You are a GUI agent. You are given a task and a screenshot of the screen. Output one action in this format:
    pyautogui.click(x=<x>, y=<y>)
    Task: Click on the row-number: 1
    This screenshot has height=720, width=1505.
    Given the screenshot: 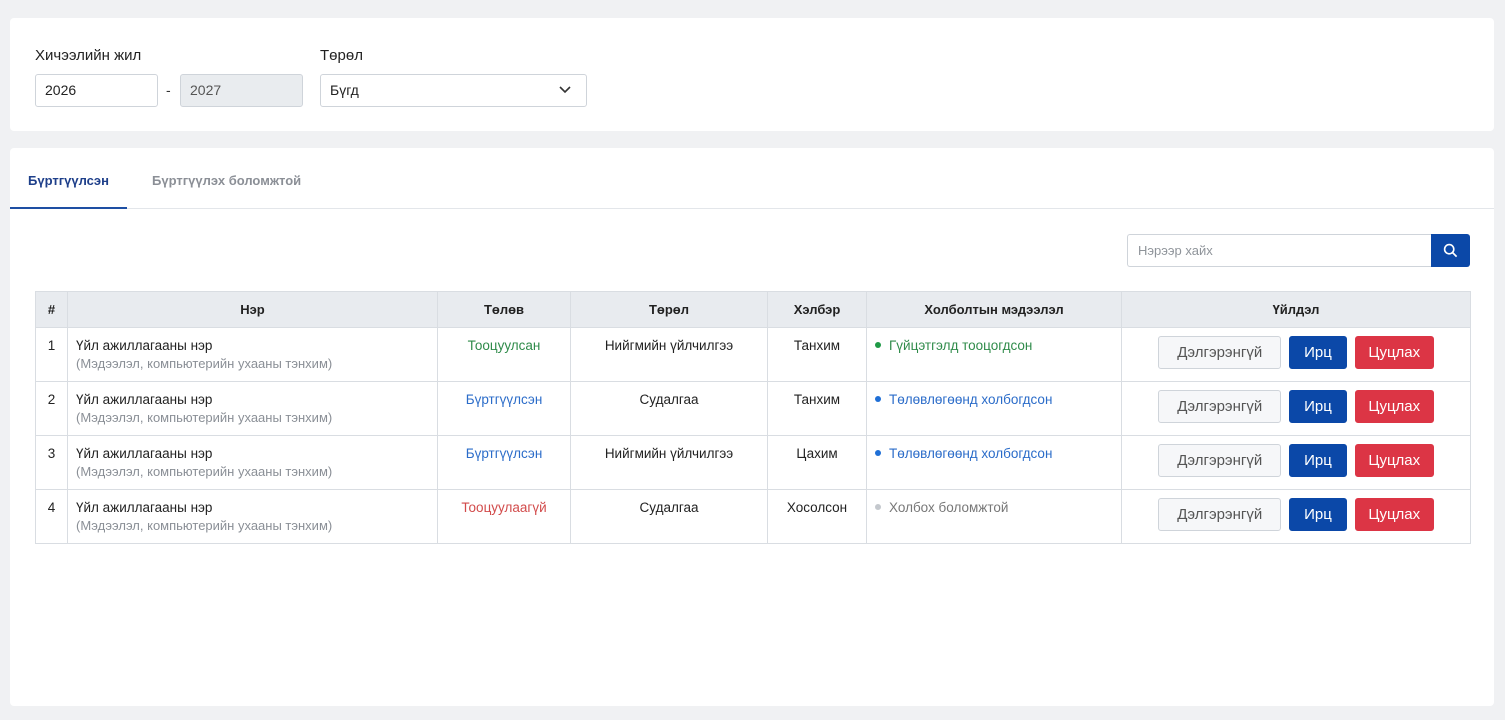 What is the action you would take?
    pyautogui.click(x=51, y=354)
    